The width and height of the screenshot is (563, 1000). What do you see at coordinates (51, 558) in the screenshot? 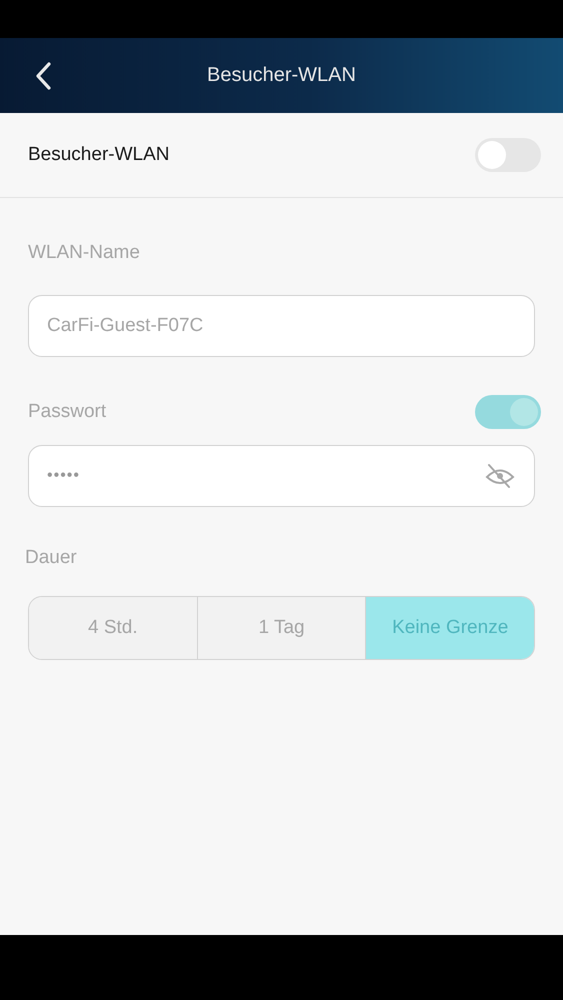
I see `field-label: Dauer` at bounding box center [51, 558].